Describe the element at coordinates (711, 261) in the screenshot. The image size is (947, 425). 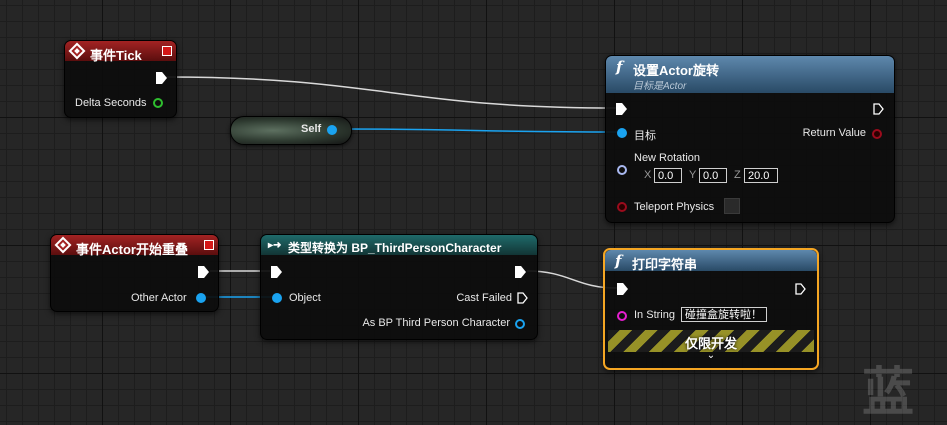
I see `print-string-header: f 打印字符串` at that location.